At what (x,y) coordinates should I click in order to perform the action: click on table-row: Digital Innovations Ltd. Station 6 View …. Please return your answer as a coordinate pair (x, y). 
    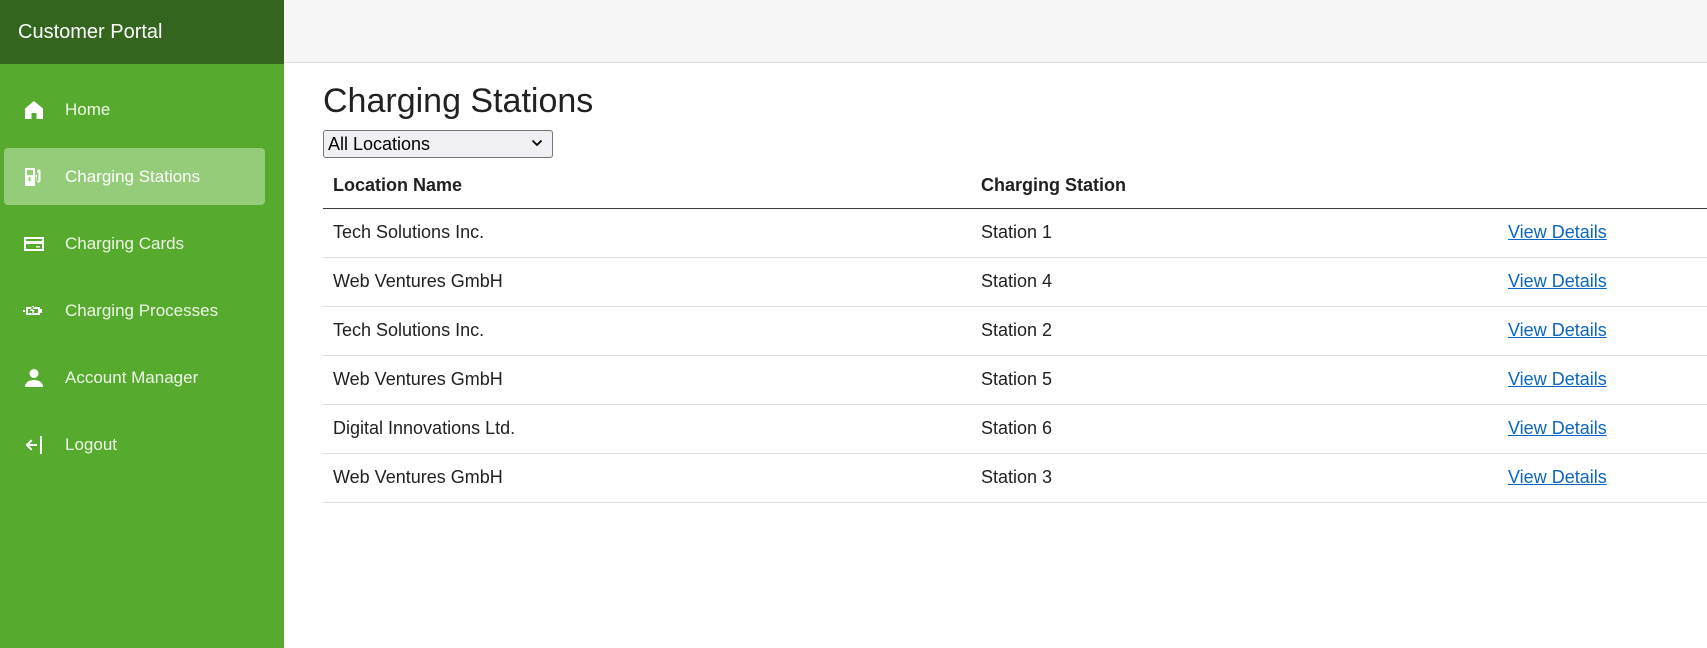
    Looking at the image, I should click on (1015, 429).